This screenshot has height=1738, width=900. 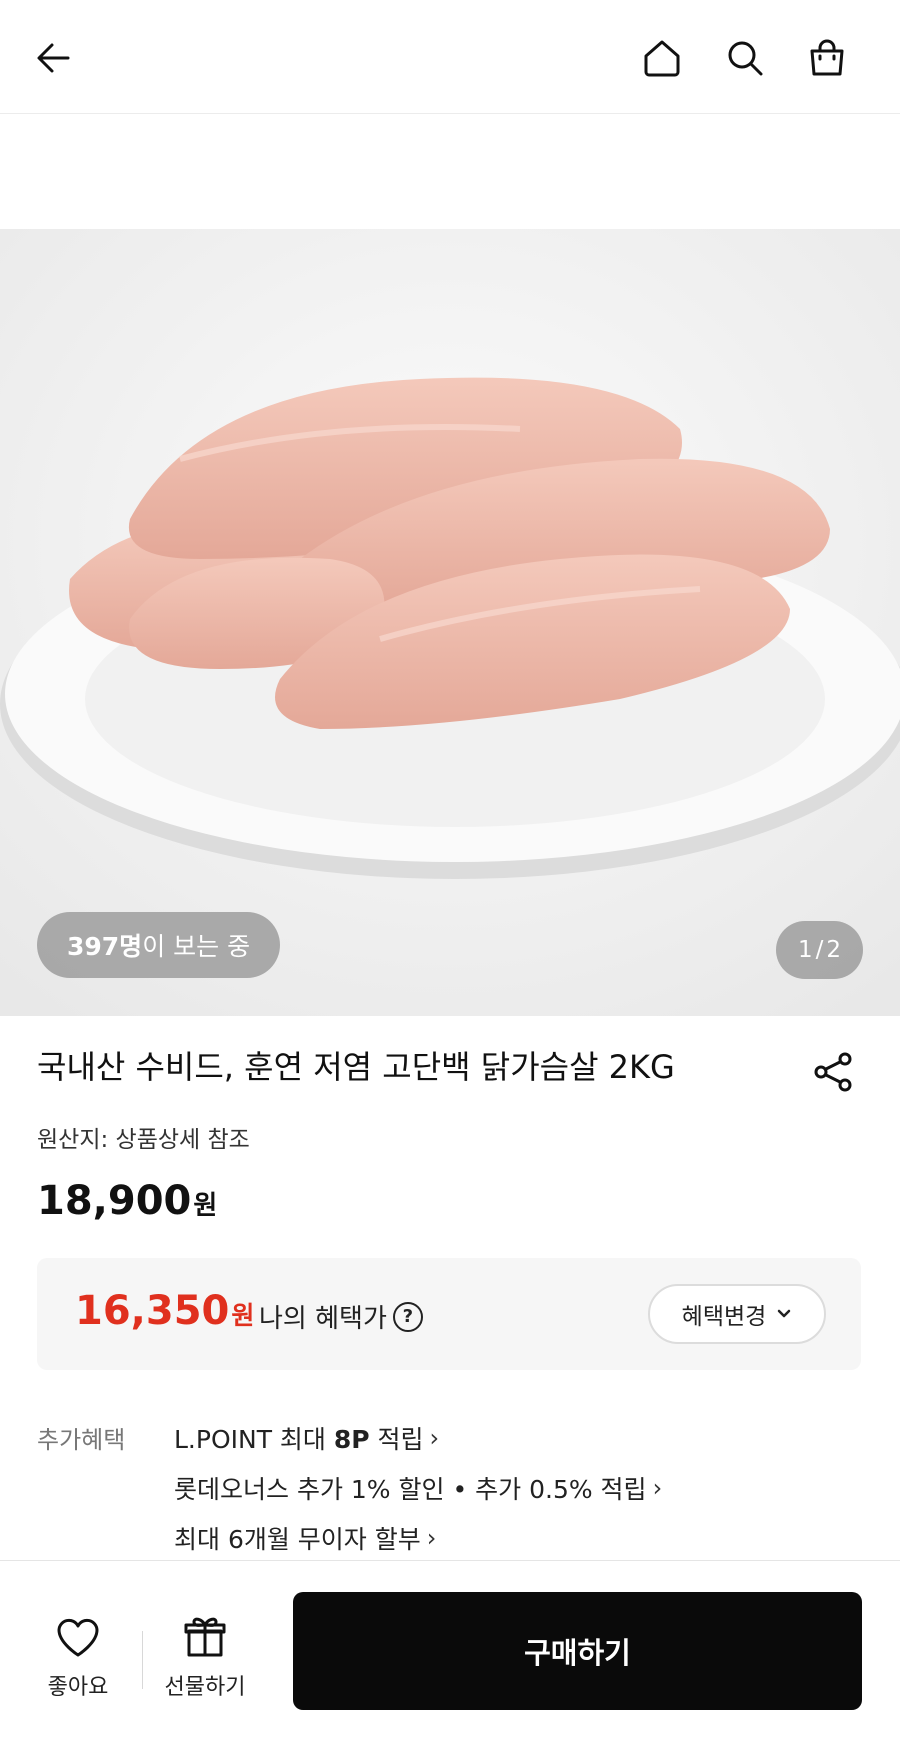 What do you see at coordinates (724, 1317) in the screenshot?
I see `benefit-change-label: 혜택변경` at bounding box center [724, 1317].